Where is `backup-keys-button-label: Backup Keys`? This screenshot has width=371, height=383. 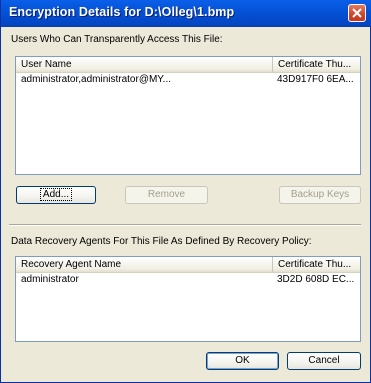
backup-keys-button-label: Backup Keys is located at coordinates (320, 194).